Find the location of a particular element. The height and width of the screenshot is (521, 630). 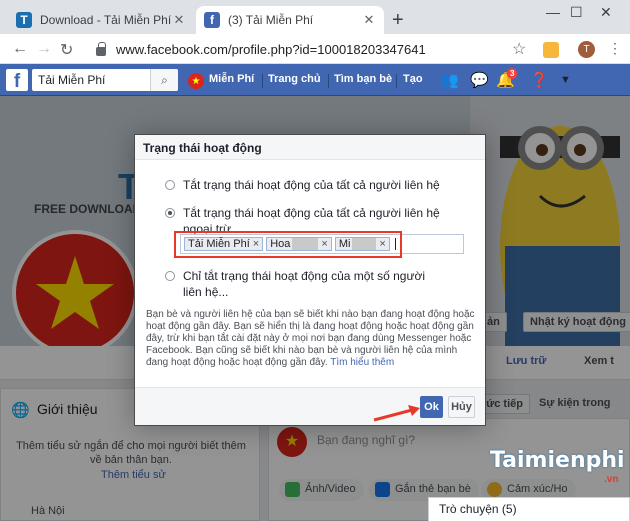

back-icon: ← is located at coordinates (20, 49).